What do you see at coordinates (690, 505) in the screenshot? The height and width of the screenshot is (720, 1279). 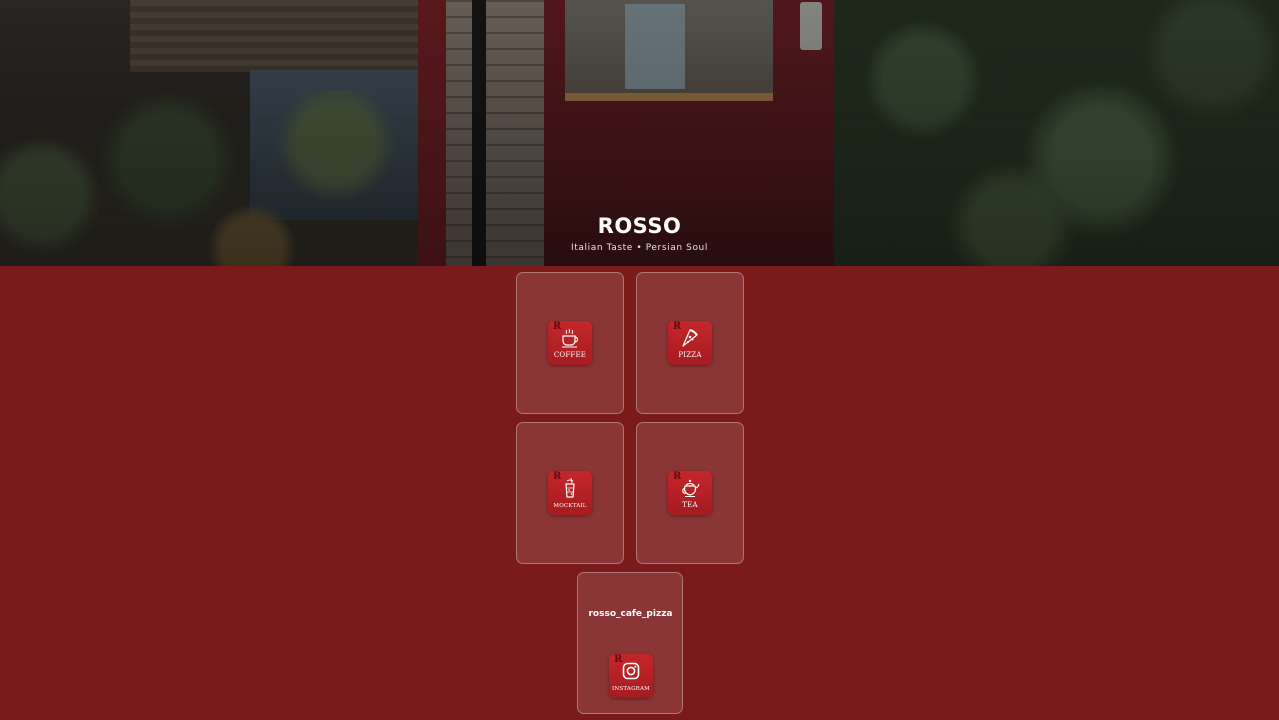 I see `menu-tile-label: TEA` at bounding box center [690, 505].